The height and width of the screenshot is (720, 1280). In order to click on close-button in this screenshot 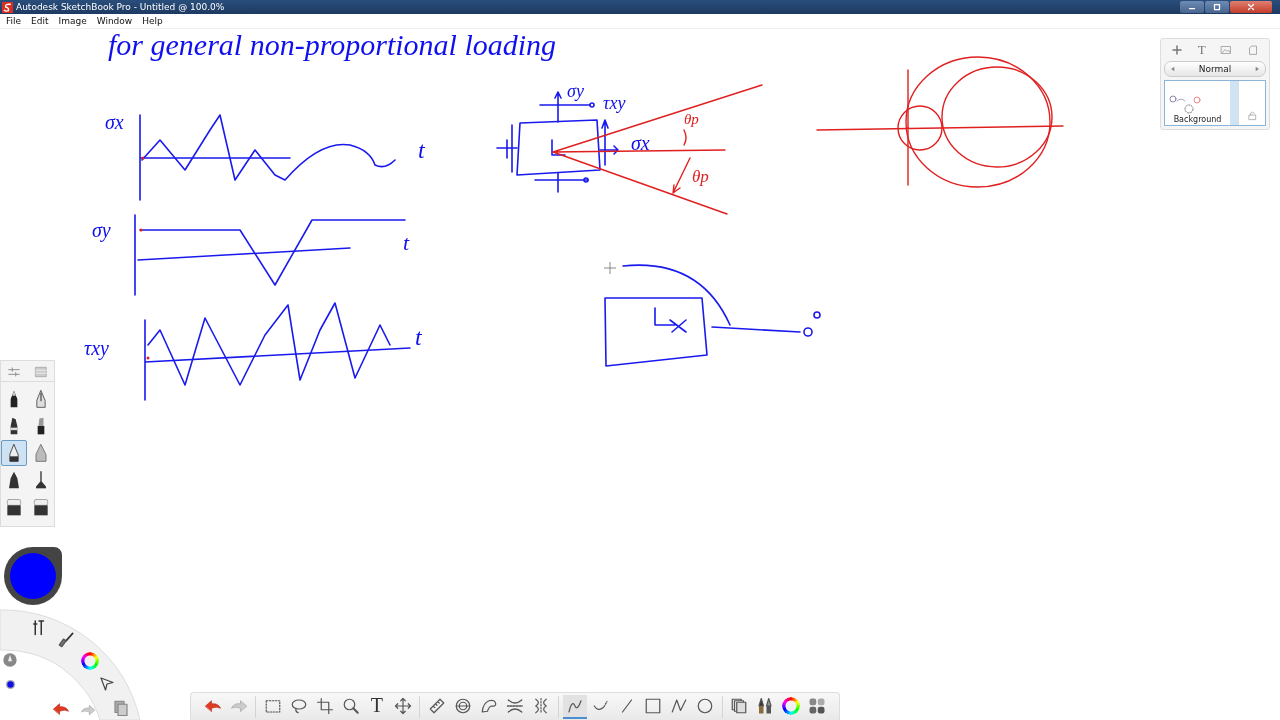, I will do `click(1251, 7)`.